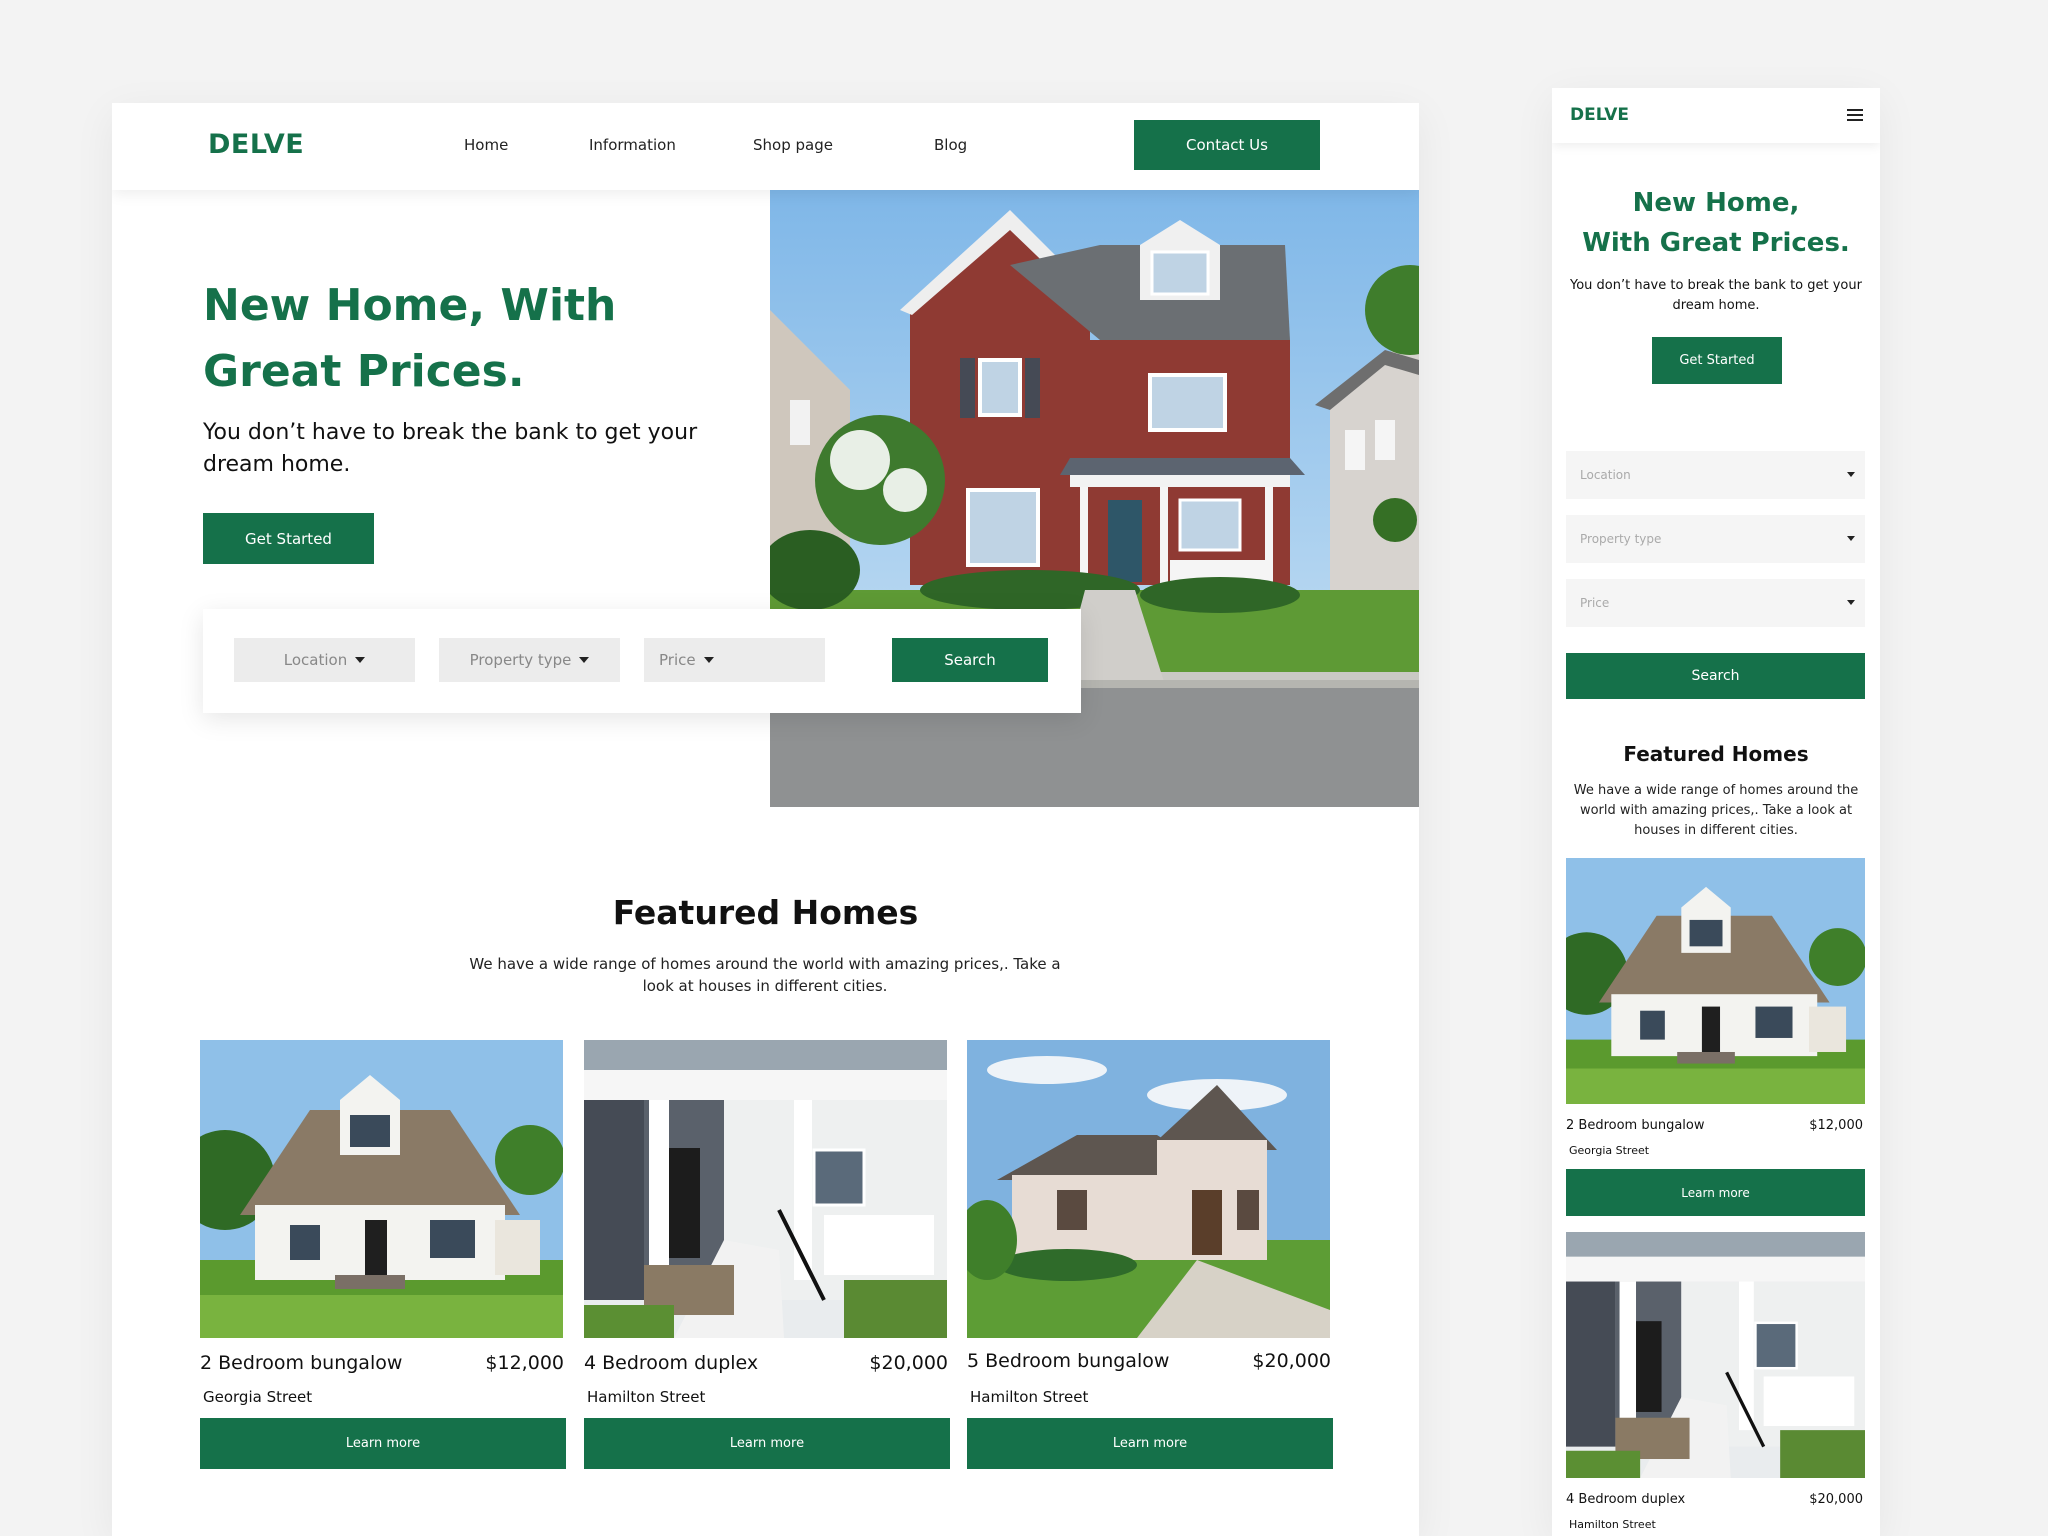 This screenshot has width=2048, height=1536. Describe the element at coordinates (486, 145) in the screenshot. I see `nav-link-home: Home` at that location.